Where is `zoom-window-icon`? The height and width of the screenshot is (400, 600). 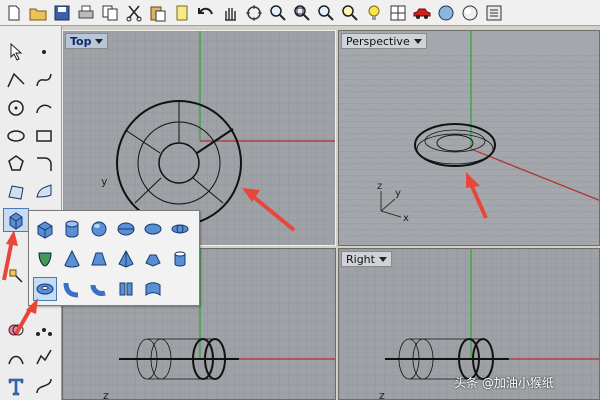 zoom-window-icon is located at coordinates (302, 13).